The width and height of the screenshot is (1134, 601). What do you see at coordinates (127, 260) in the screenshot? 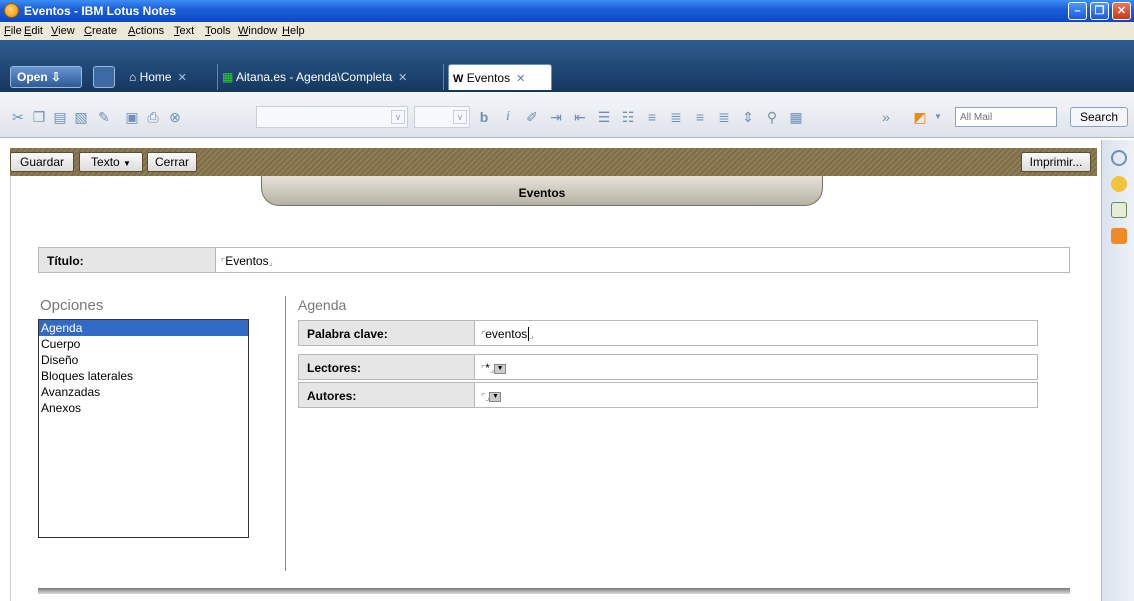
I see `title-label: Título:` at bounding box center [127, 260].